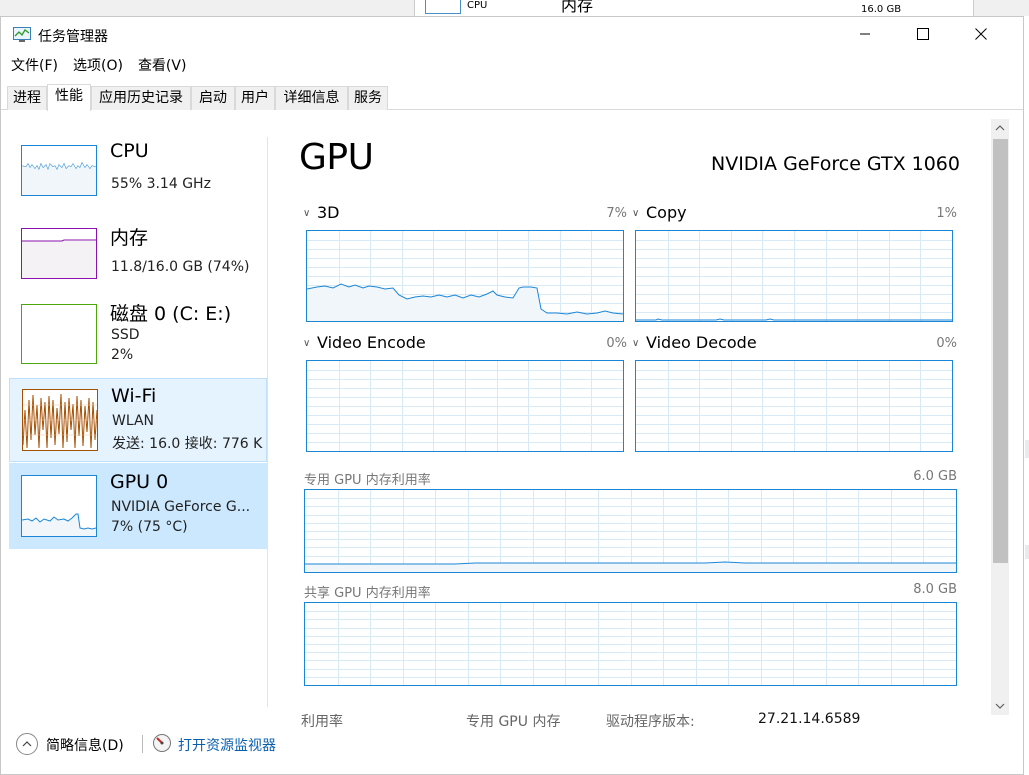 The height and width of the screenshot is (775, 1029). I want to click on engine-copy-plot, so click(794, 276).